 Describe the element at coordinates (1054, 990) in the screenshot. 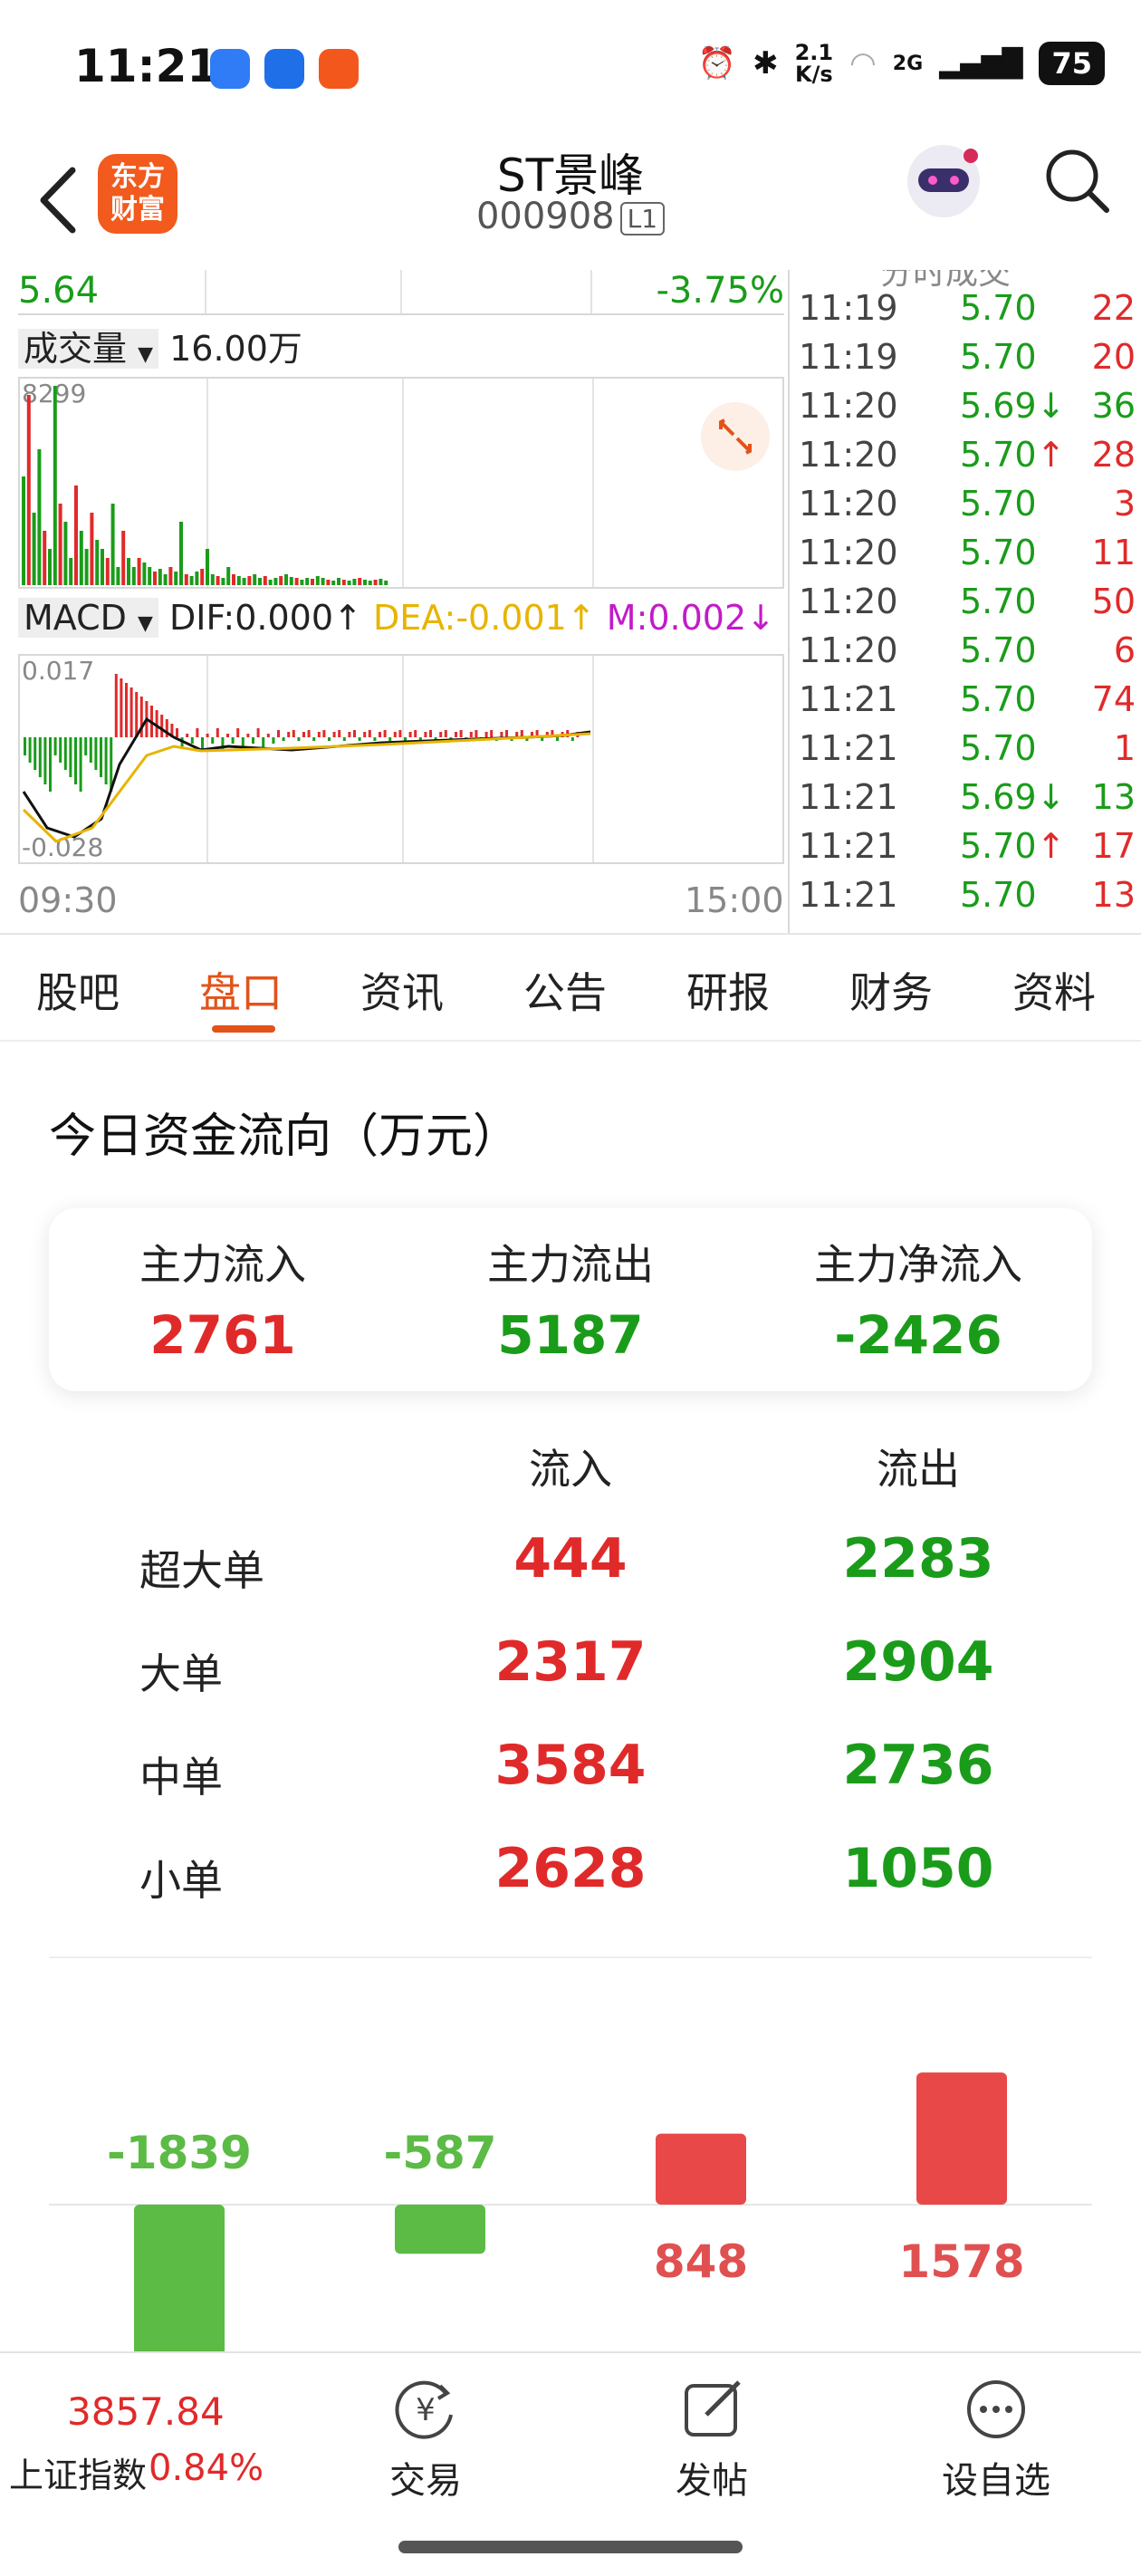

I see `tab-7: 资料` at that location.